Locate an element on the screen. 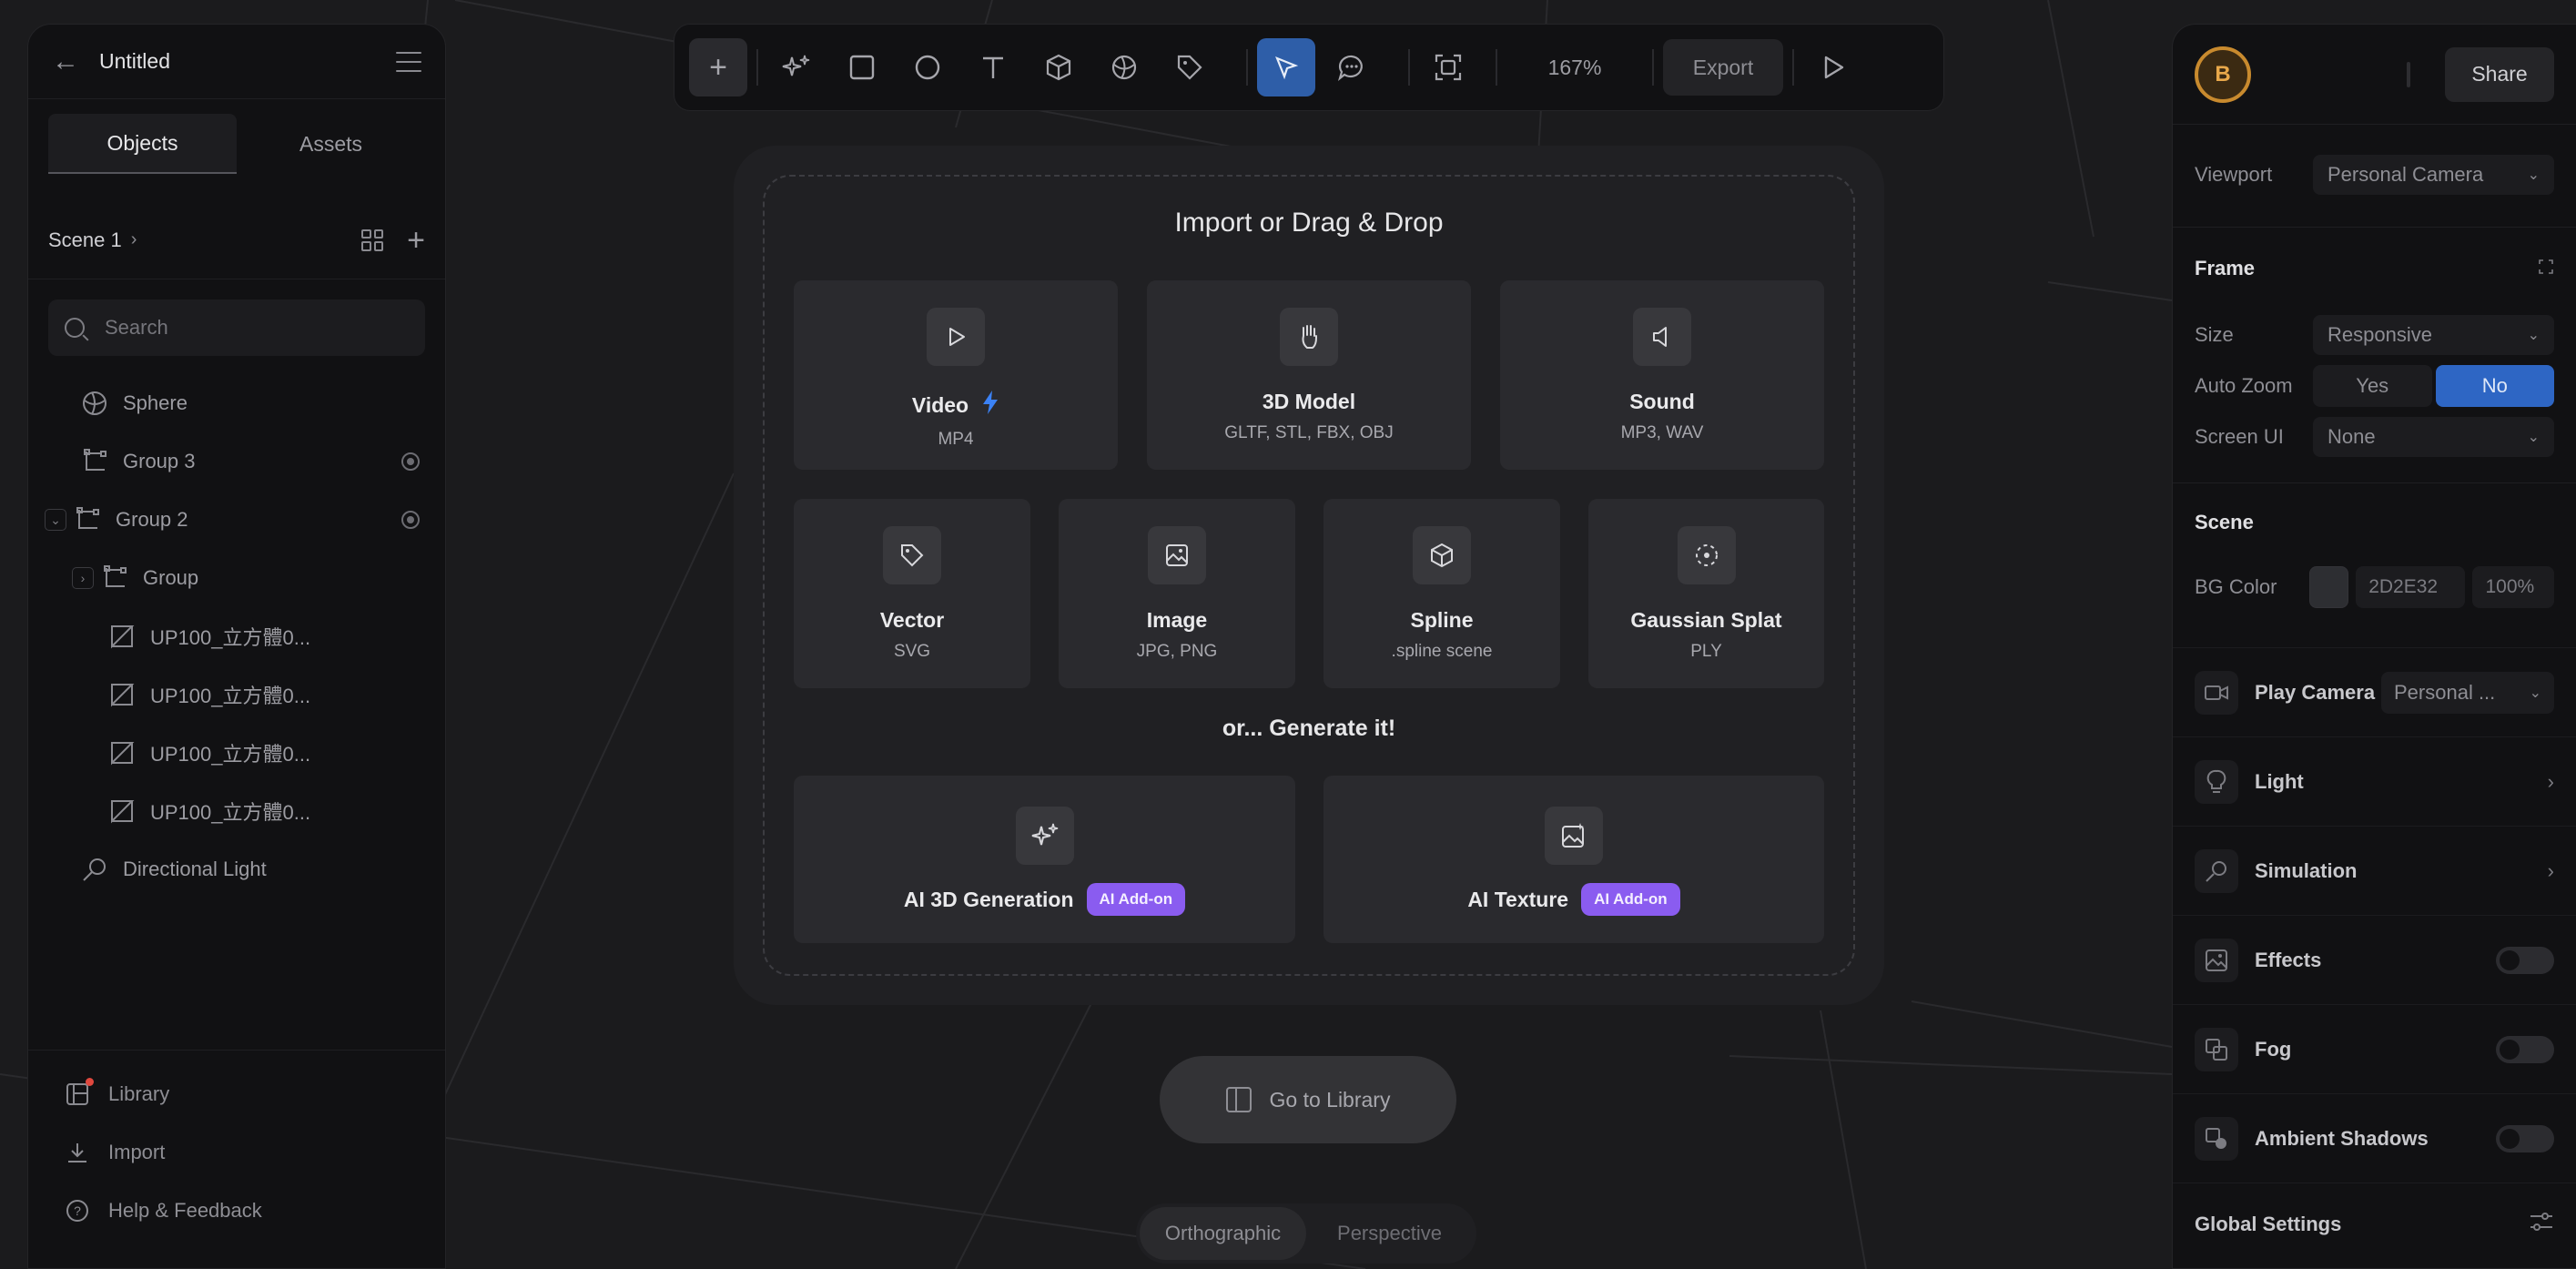 Image resolution: width=2576 pixels, height=1269 pixels. import-video-card: Video MP4 is located at coordinates (956, 375).